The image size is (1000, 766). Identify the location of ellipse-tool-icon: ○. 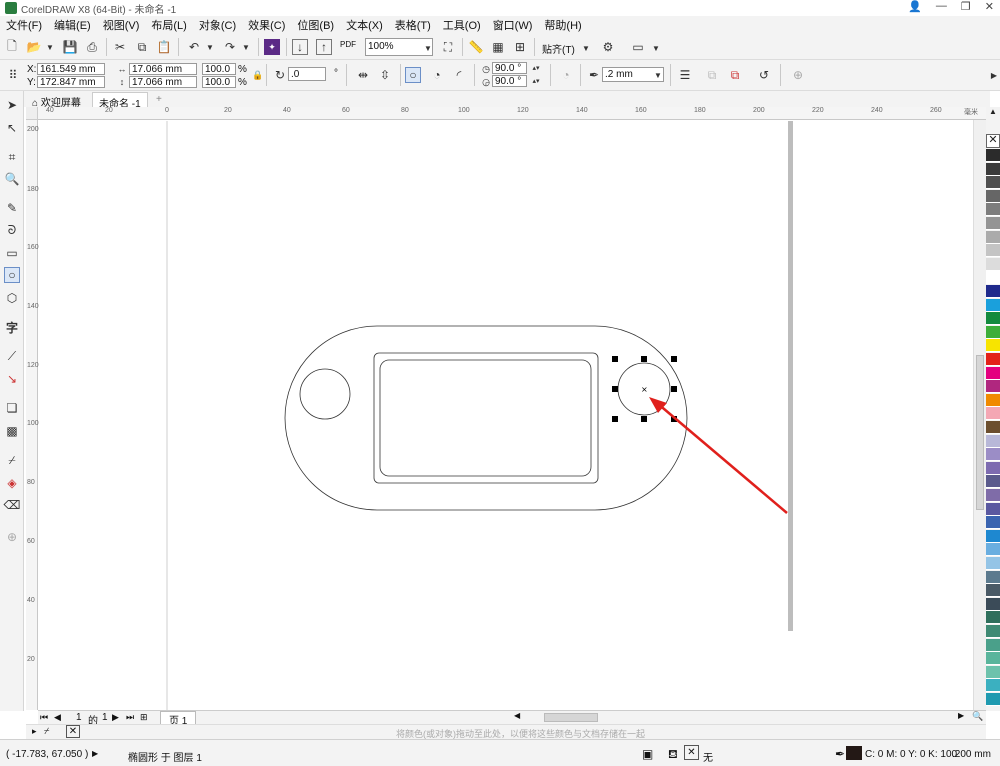
(12, 275).